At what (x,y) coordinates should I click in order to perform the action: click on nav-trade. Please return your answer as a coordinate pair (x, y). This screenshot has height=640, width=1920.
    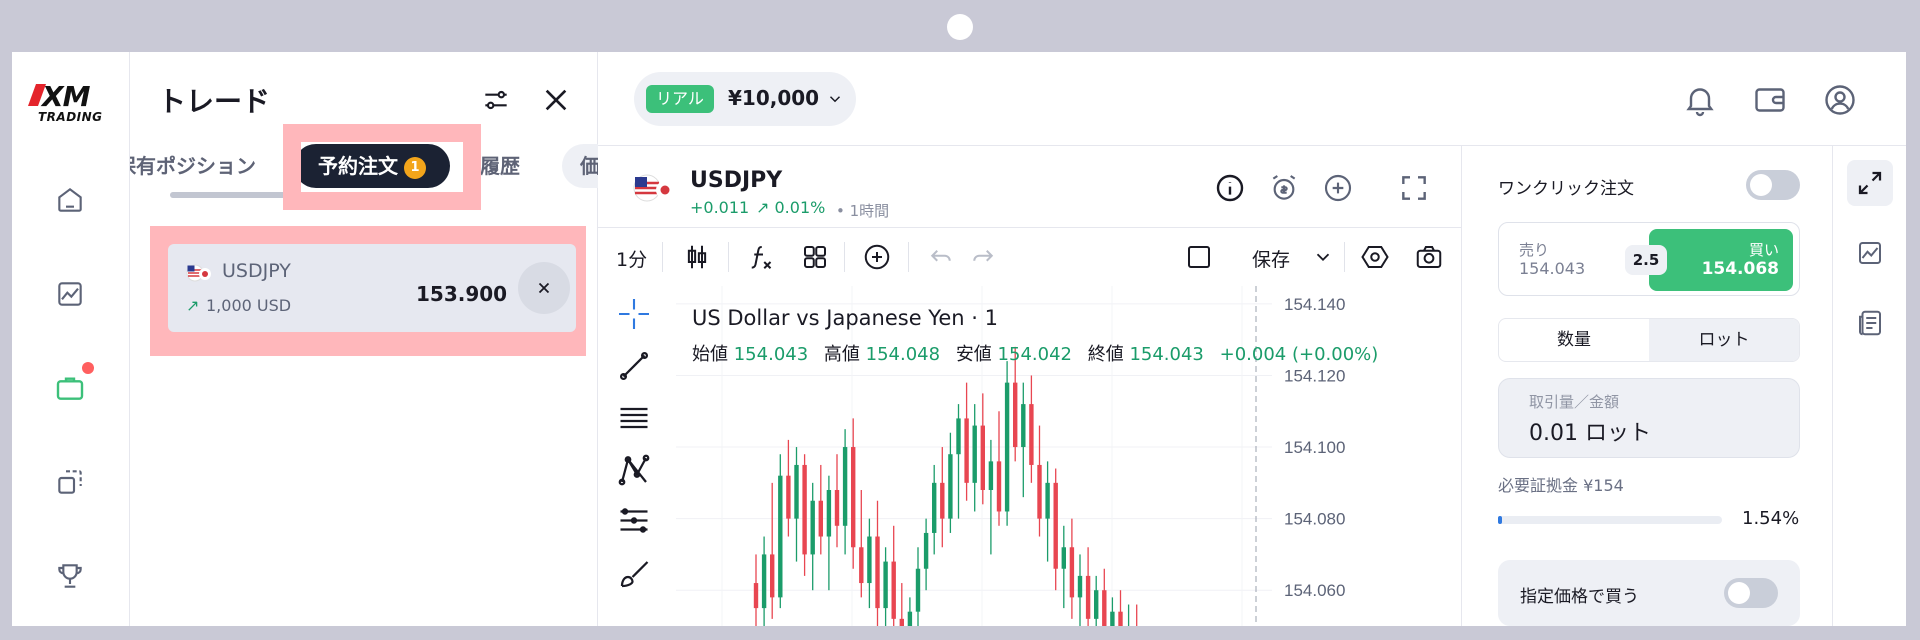
    Looking at the image, I should click on (72, 385).